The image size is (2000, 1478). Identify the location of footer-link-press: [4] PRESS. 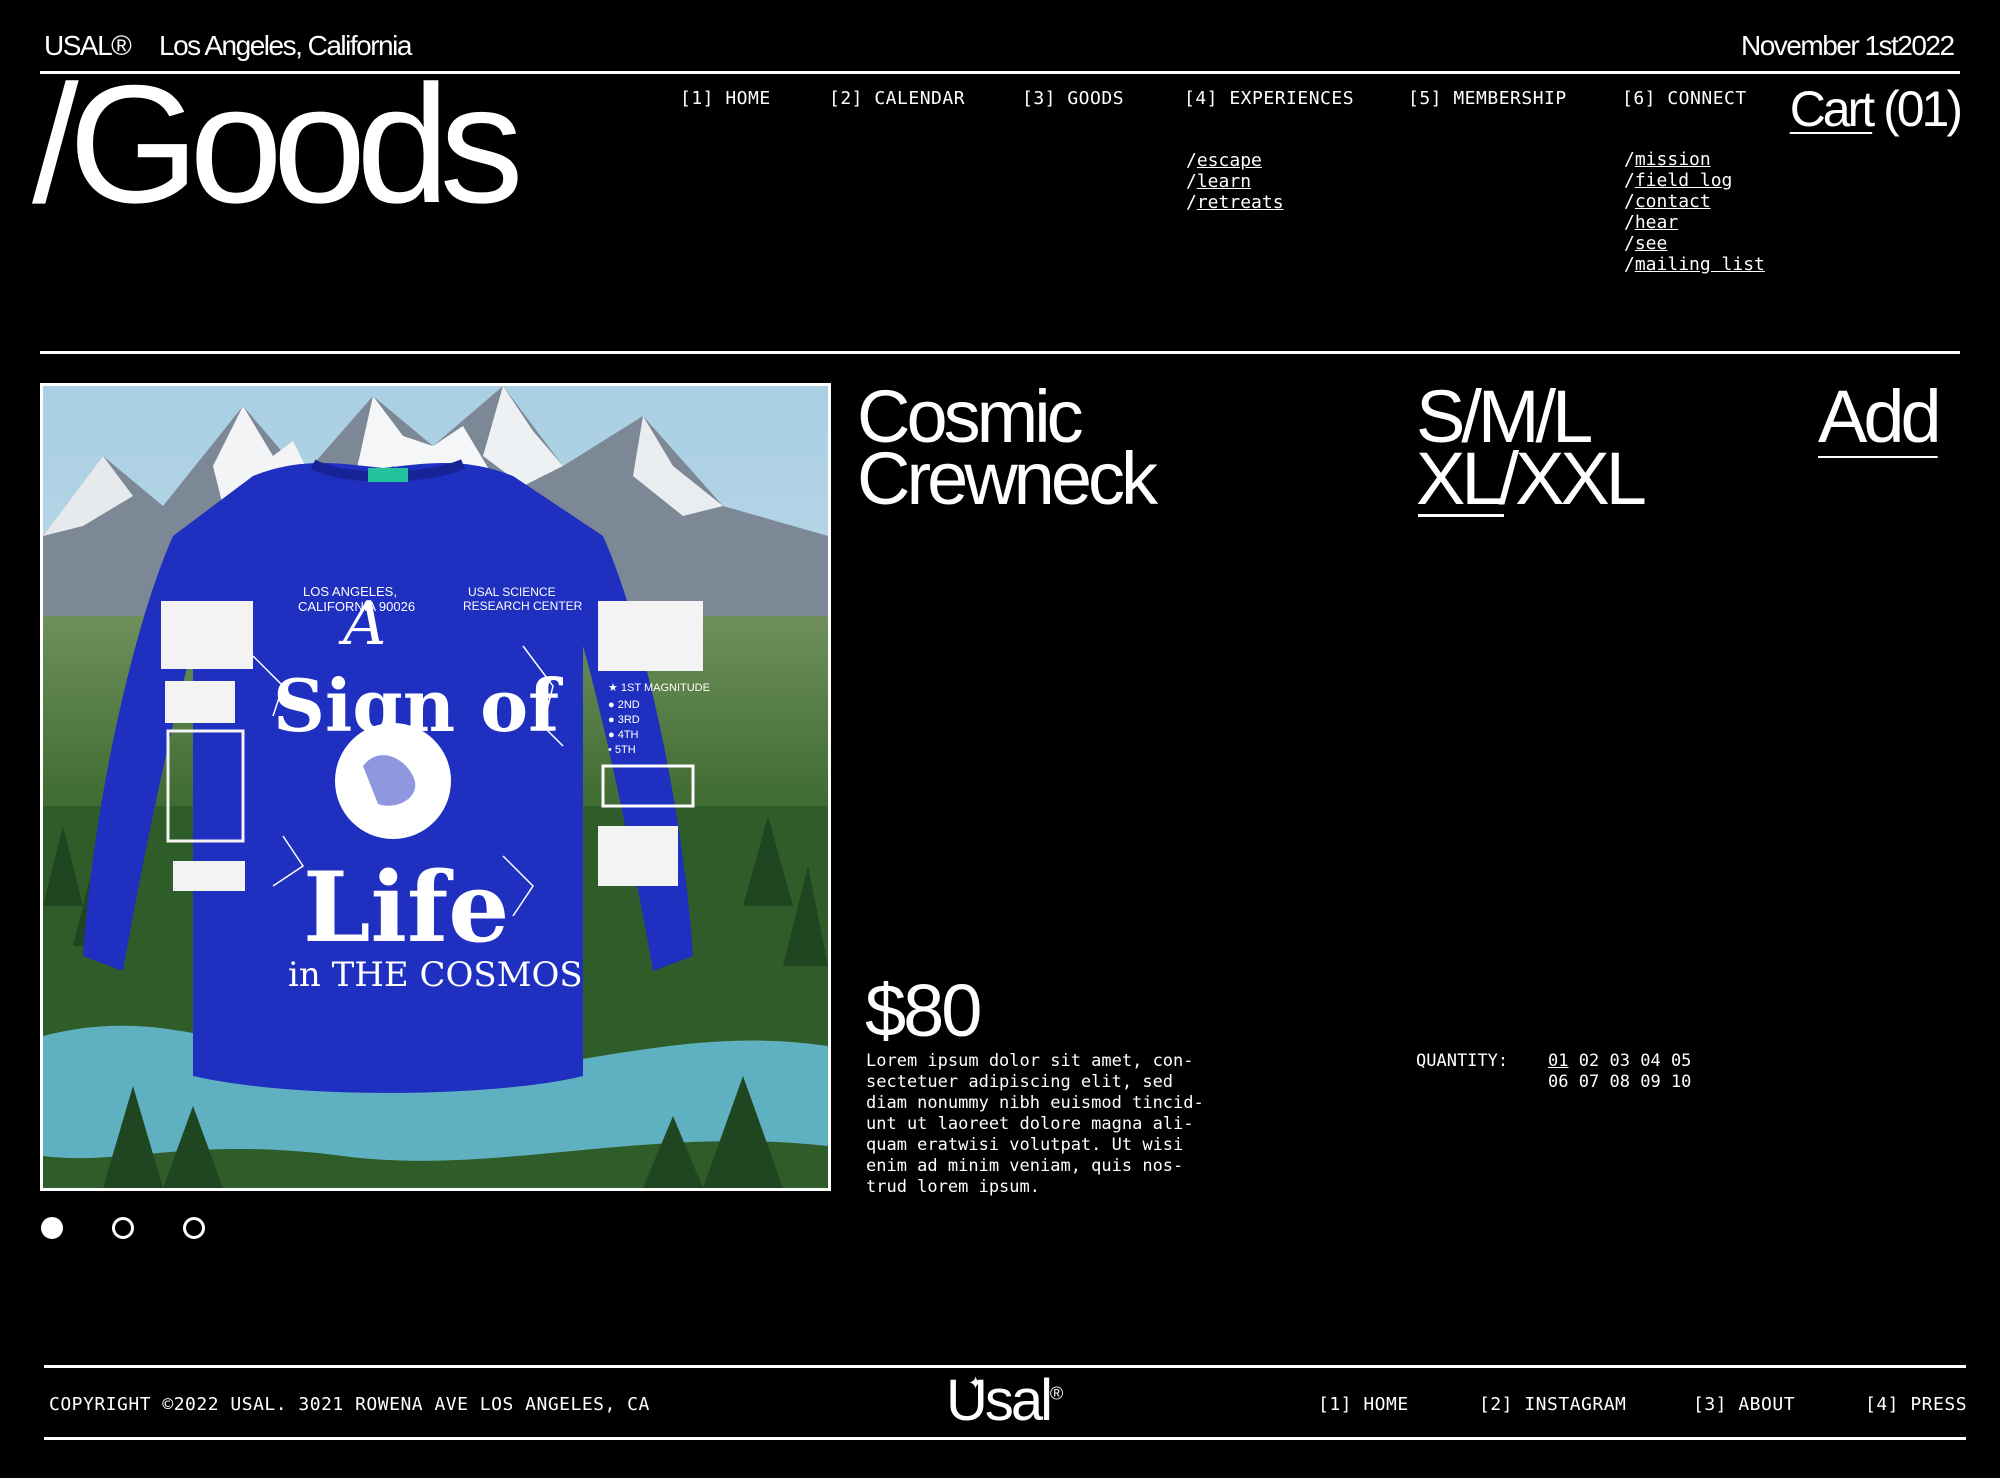
(1916, 1404).